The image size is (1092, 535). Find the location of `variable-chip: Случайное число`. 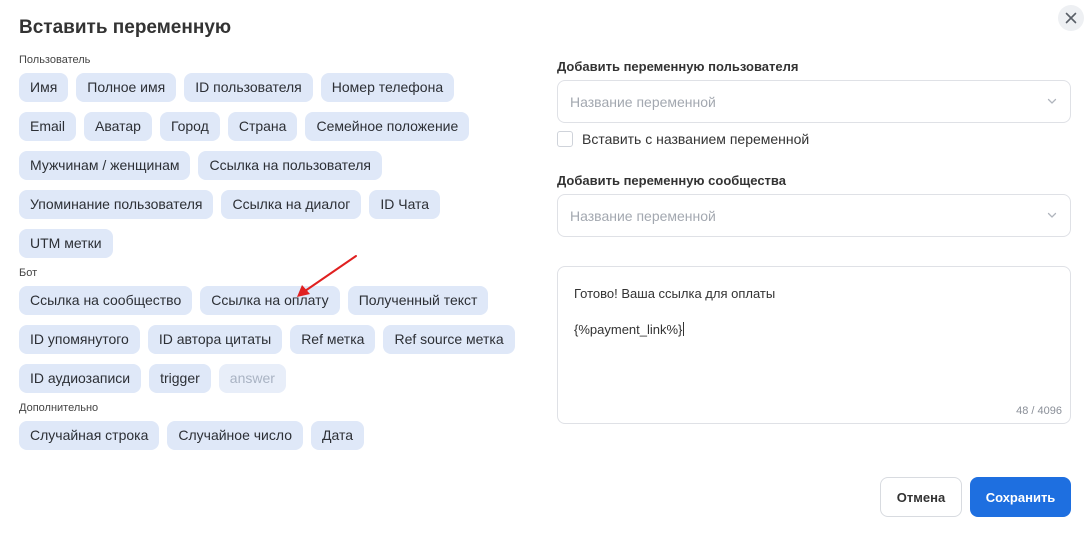

variable-chip: Случайное число is located at coordinates (235, 435).